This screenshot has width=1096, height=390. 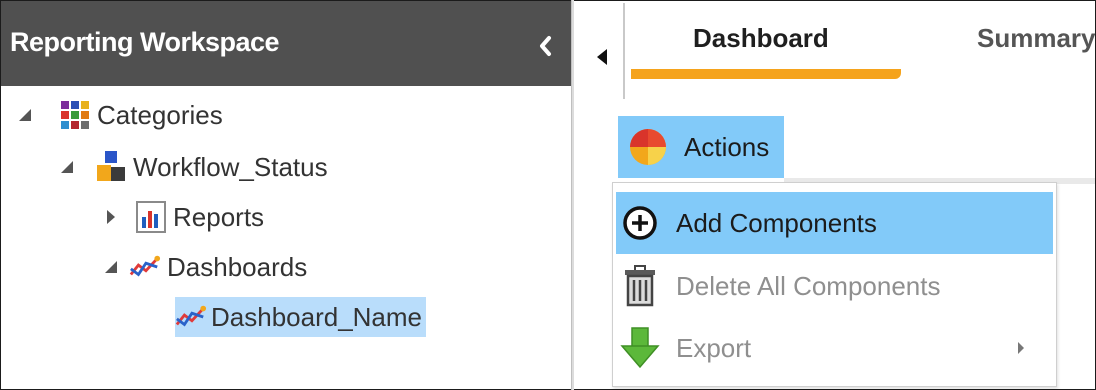 I want to click on actions-pie-icon, so click(x=648, y=147).